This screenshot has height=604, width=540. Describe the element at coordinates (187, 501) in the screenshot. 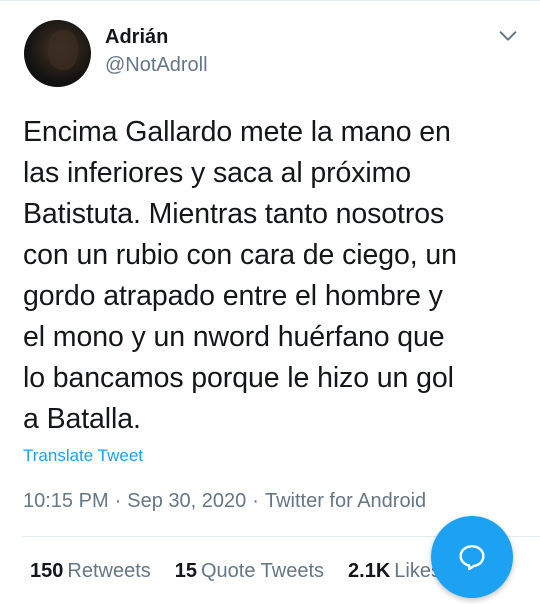

I see `tweet-date: Sep 30, 2020` at that location.